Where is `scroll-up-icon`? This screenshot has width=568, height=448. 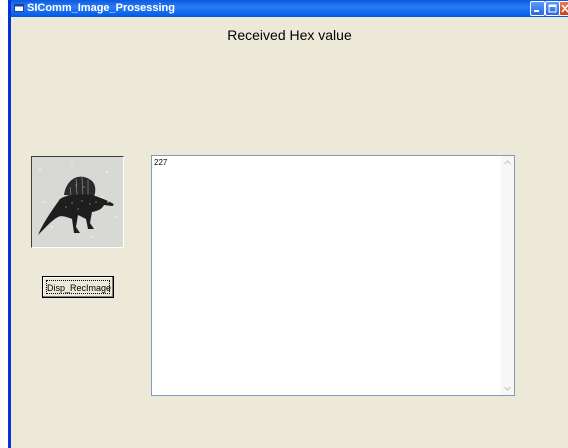 scroll-up-icon is located at coordinates (507, 162).